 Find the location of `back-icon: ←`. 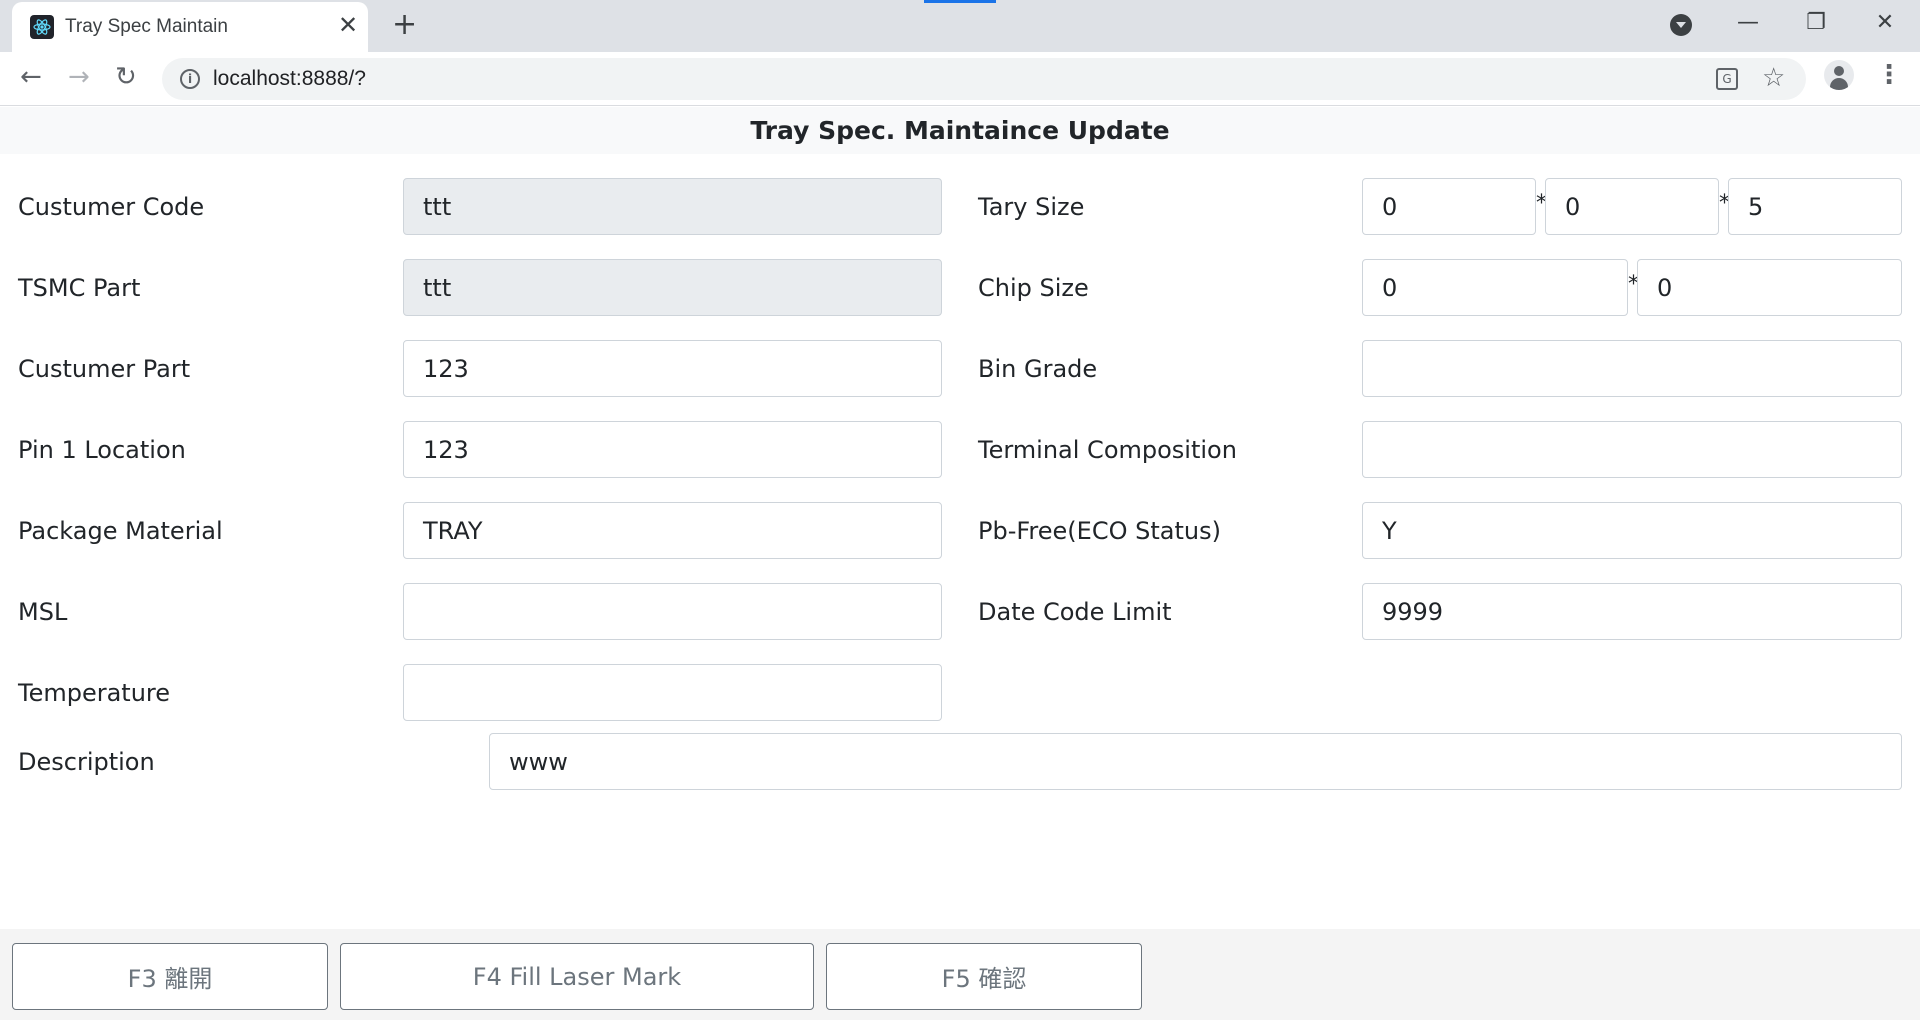

back-icon: ← is located at coordinates (31, 77).